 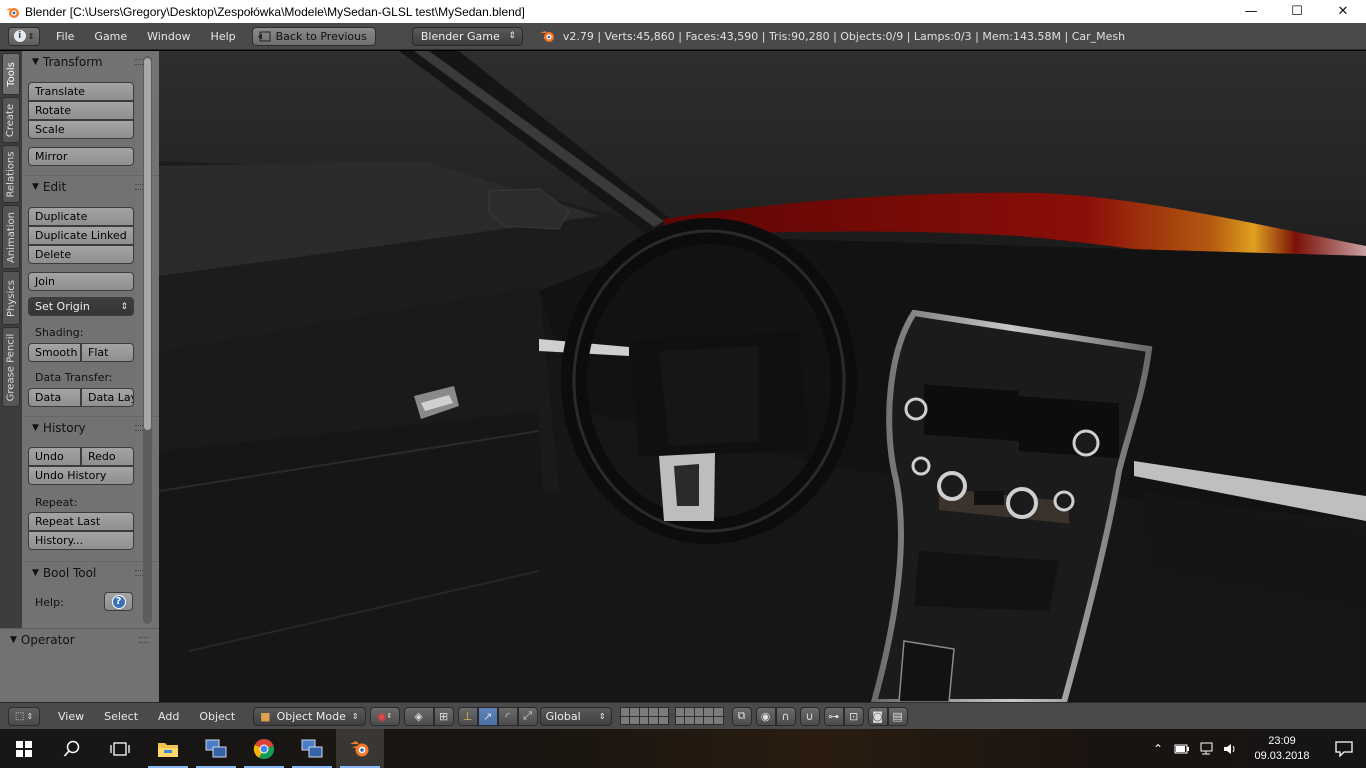 I want to click on taskbar-remote-desktop, so click(x=216, y=748).